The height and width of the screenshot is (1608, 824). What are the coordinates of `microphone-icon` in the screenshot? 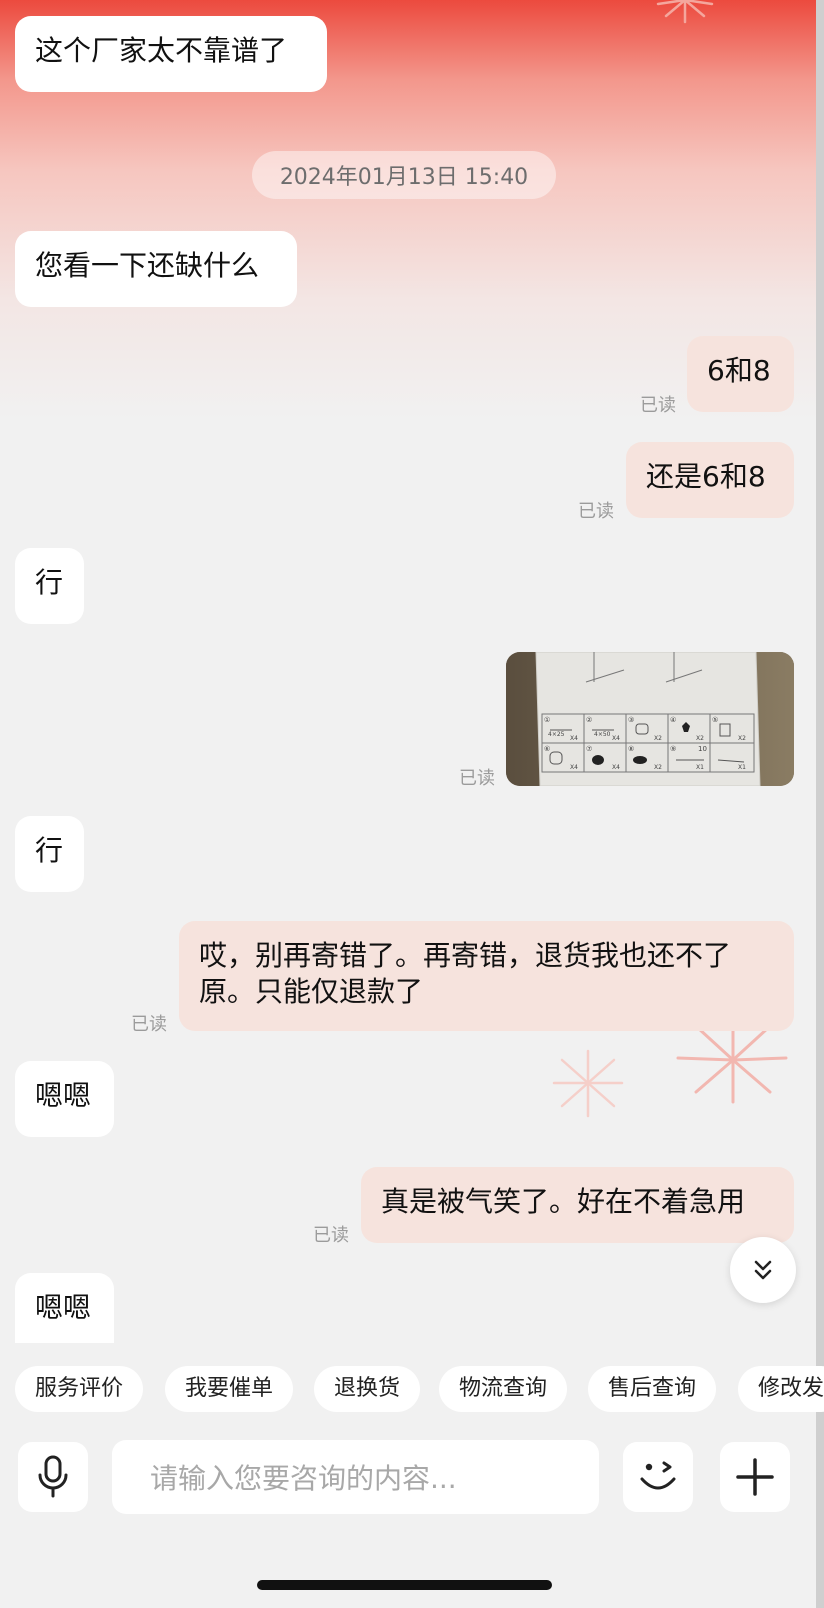 It's located at (53, 1476).